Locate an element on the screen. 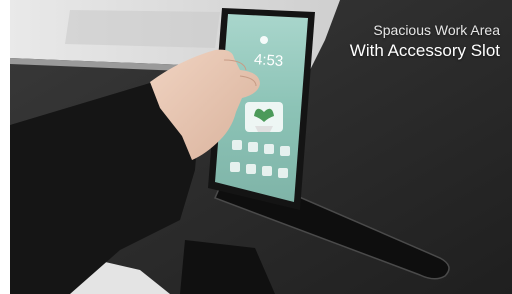 This screenshot has height=294, width=512. lock-icon is located at coordinates (264, 40).